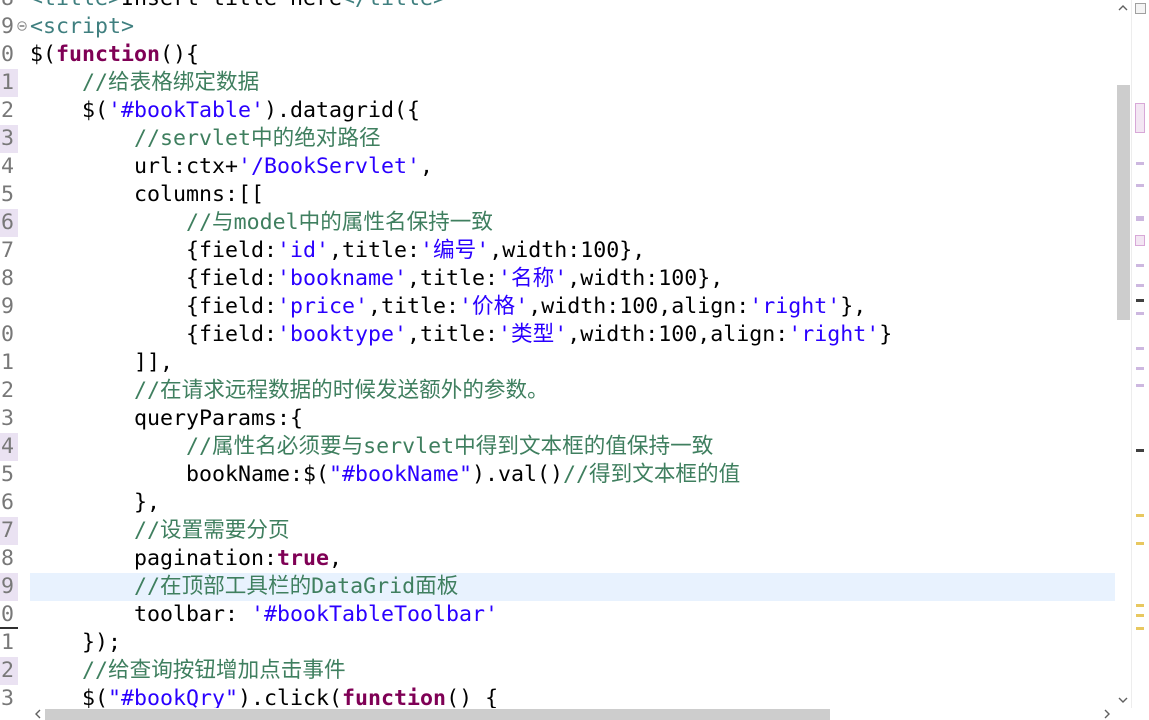 The width and height of the screenshot is (1149, 720). I want to click on scroll-left-button, so click(38, 714).